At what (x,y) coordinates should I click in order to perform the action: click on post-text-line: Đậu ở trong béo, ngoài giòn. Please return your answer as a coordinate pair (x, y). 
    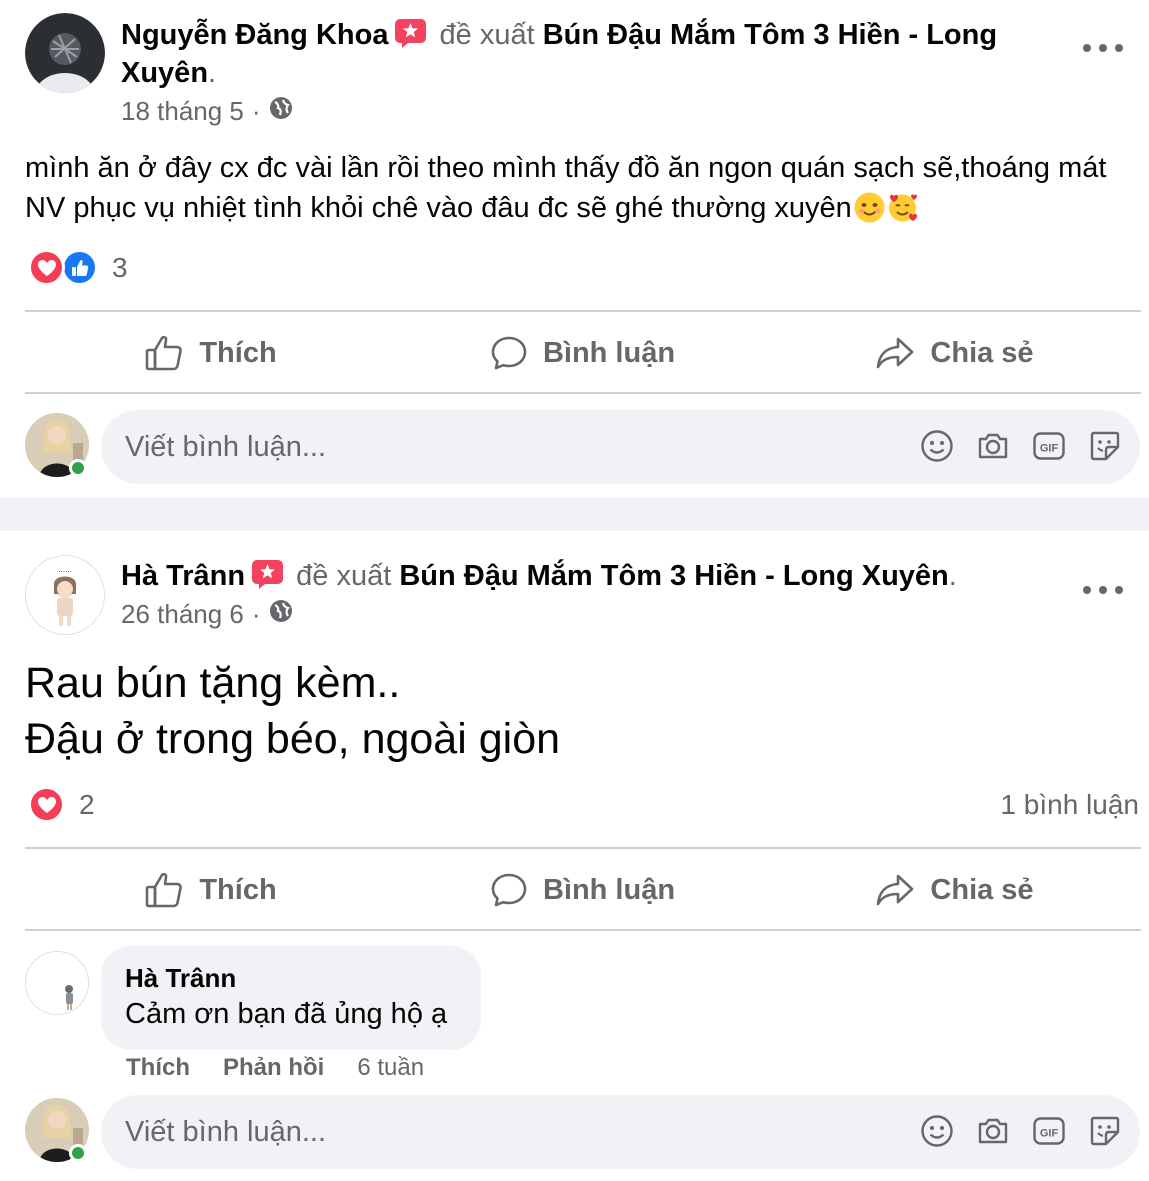
    Looking at the image, I should click on (293, 739).